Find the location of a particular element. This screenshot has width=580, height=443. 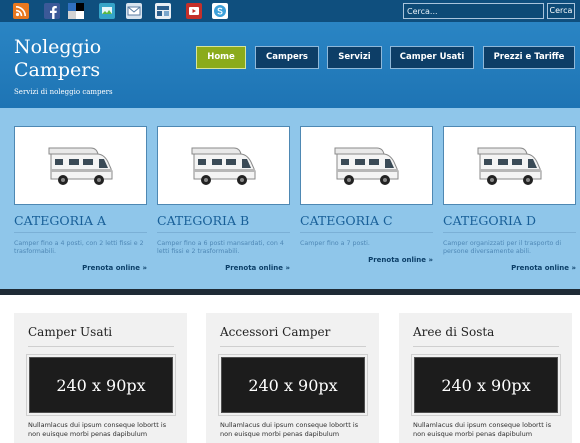

card-title: Camper Usati is located at coordinates (101, 336).